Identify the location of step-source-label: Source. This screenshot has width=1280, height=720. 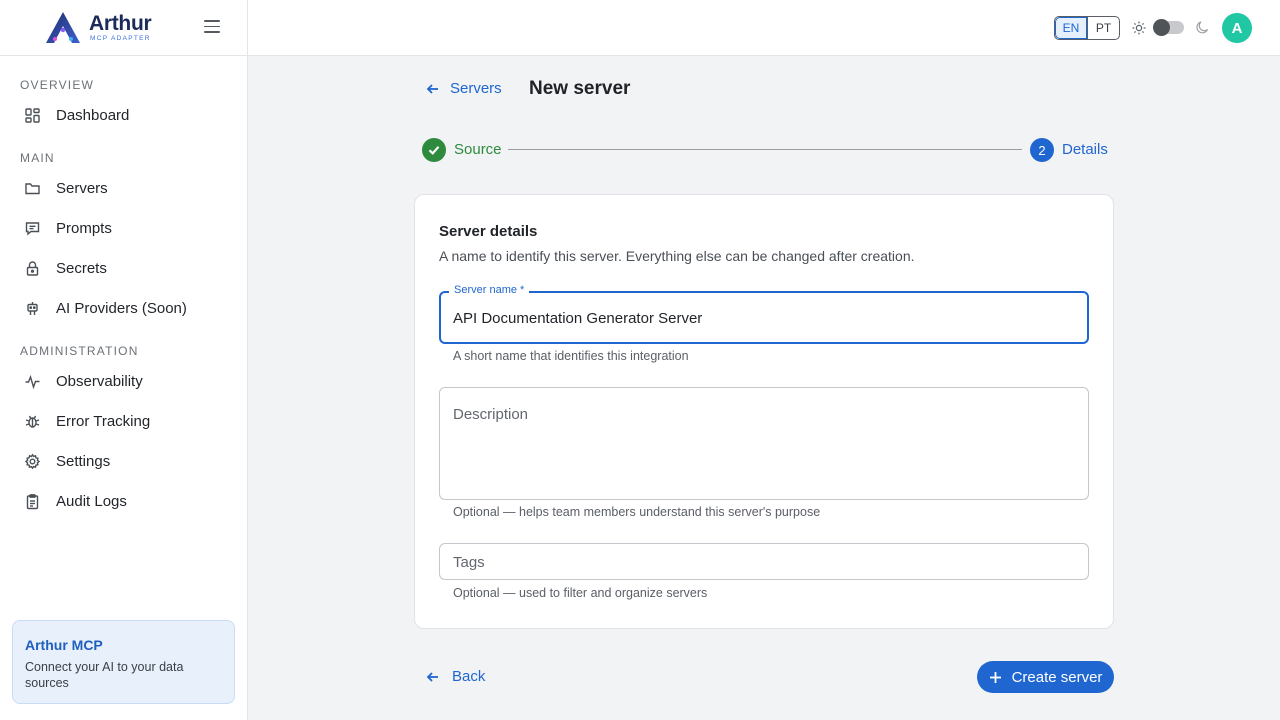
(478, 149).